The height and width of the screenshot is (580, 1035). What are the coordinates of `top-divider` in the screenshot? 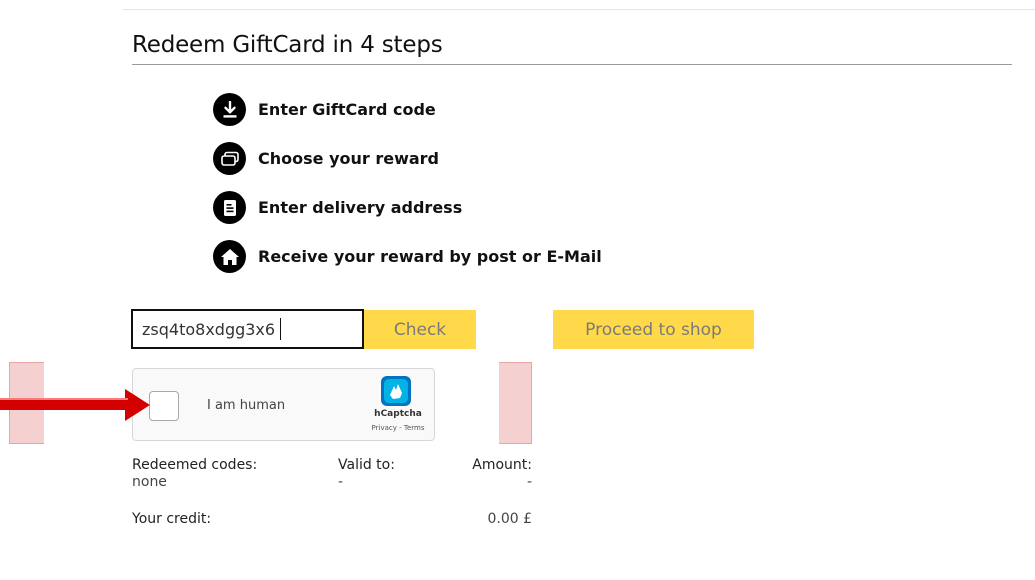 It's located at (579, 9).